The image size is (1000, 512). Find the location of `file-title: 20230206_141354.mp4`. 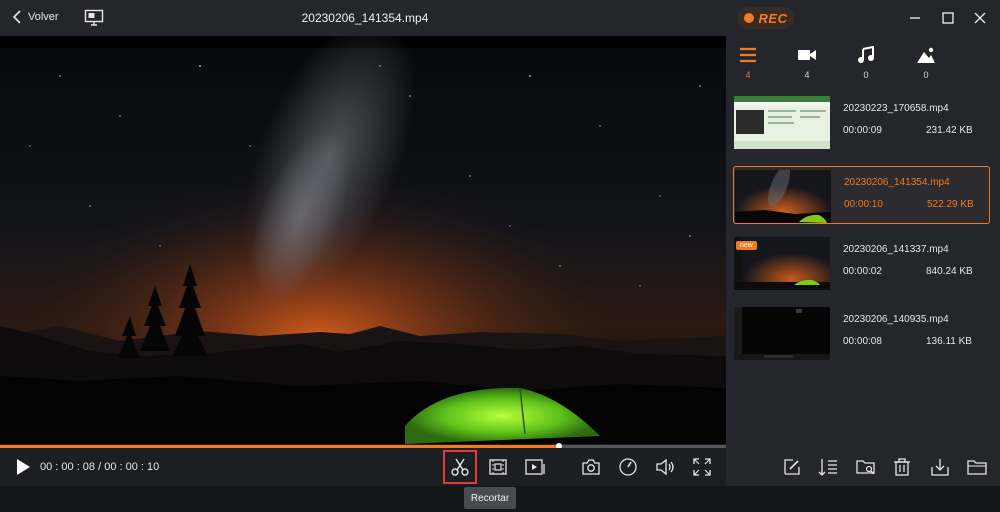

file-title: 20230206_141354.mp4 is located at coordinates (365, 18).